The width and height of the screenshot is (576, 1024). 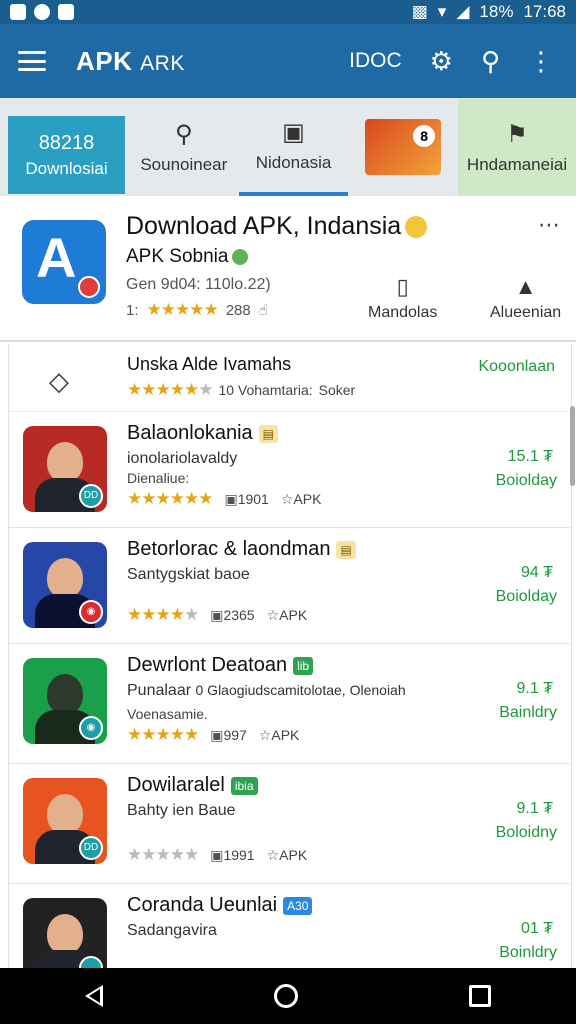 I want to click on menu-icon, so click(x=32, y=61).